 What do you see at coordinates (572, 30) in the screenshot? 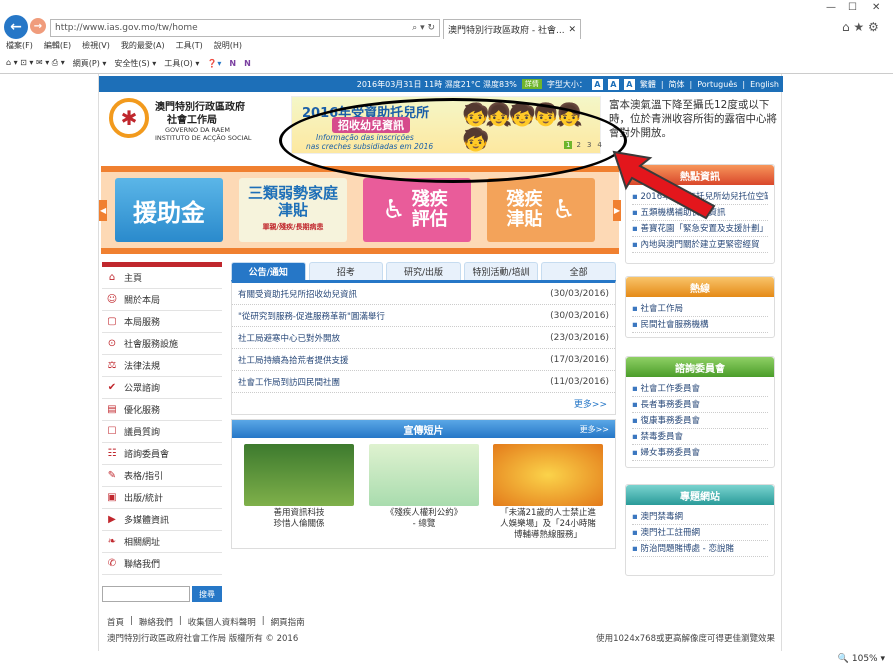
I see `close-tab-icon: ✕` at bounding box center [572, 30].